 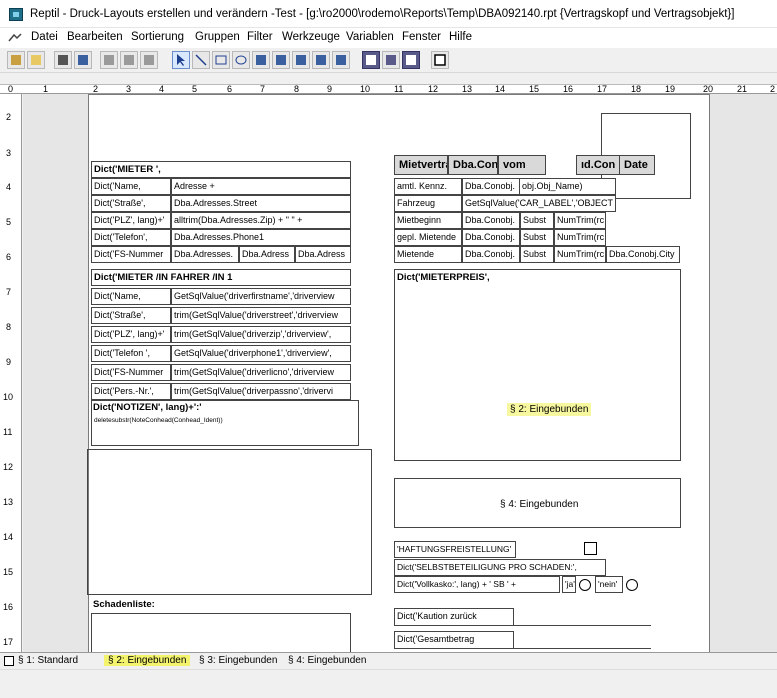 I want to click on menu-variablen: Variablen, so click(x=370, y=37).